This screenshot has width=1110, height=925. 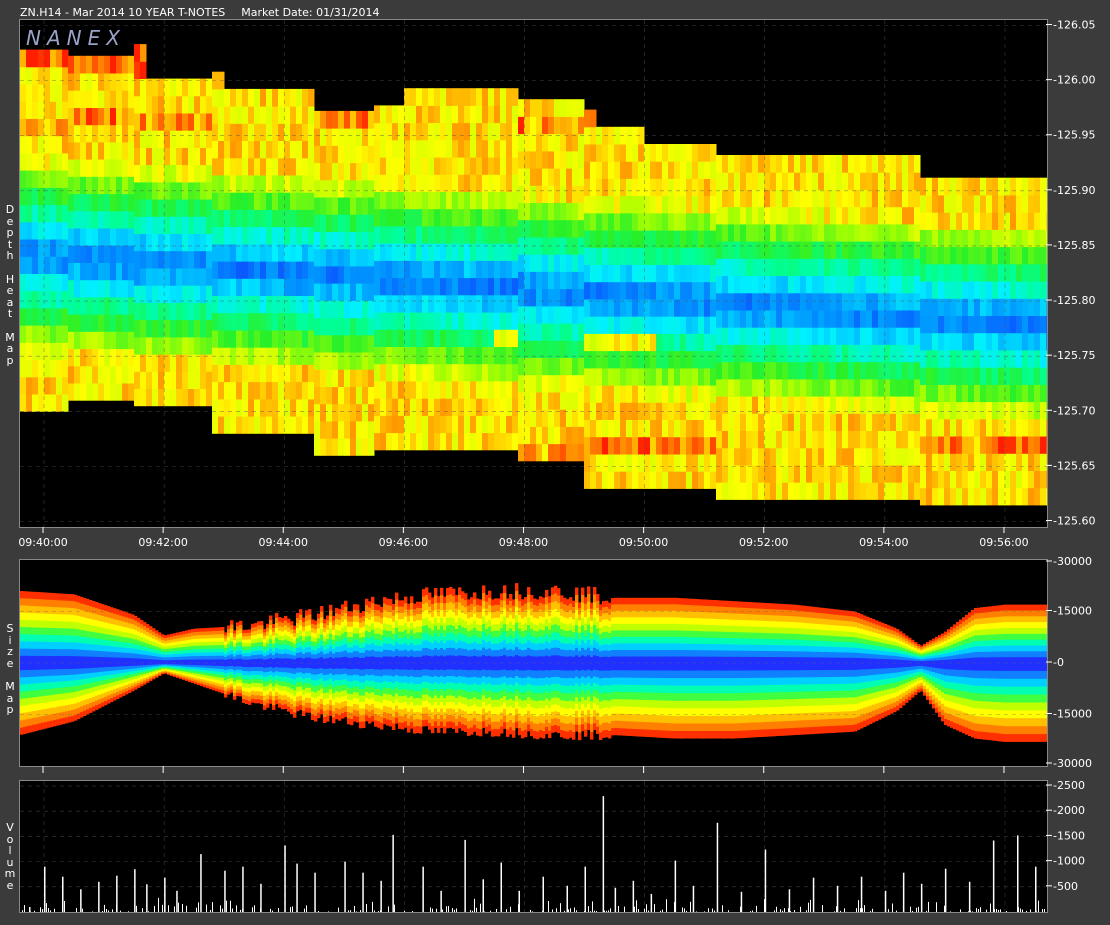 What do you see at coordinates (1074, 300) in the screenshot?
I see `y-tick-label: -125.80` at bounding box center [1074, 300].